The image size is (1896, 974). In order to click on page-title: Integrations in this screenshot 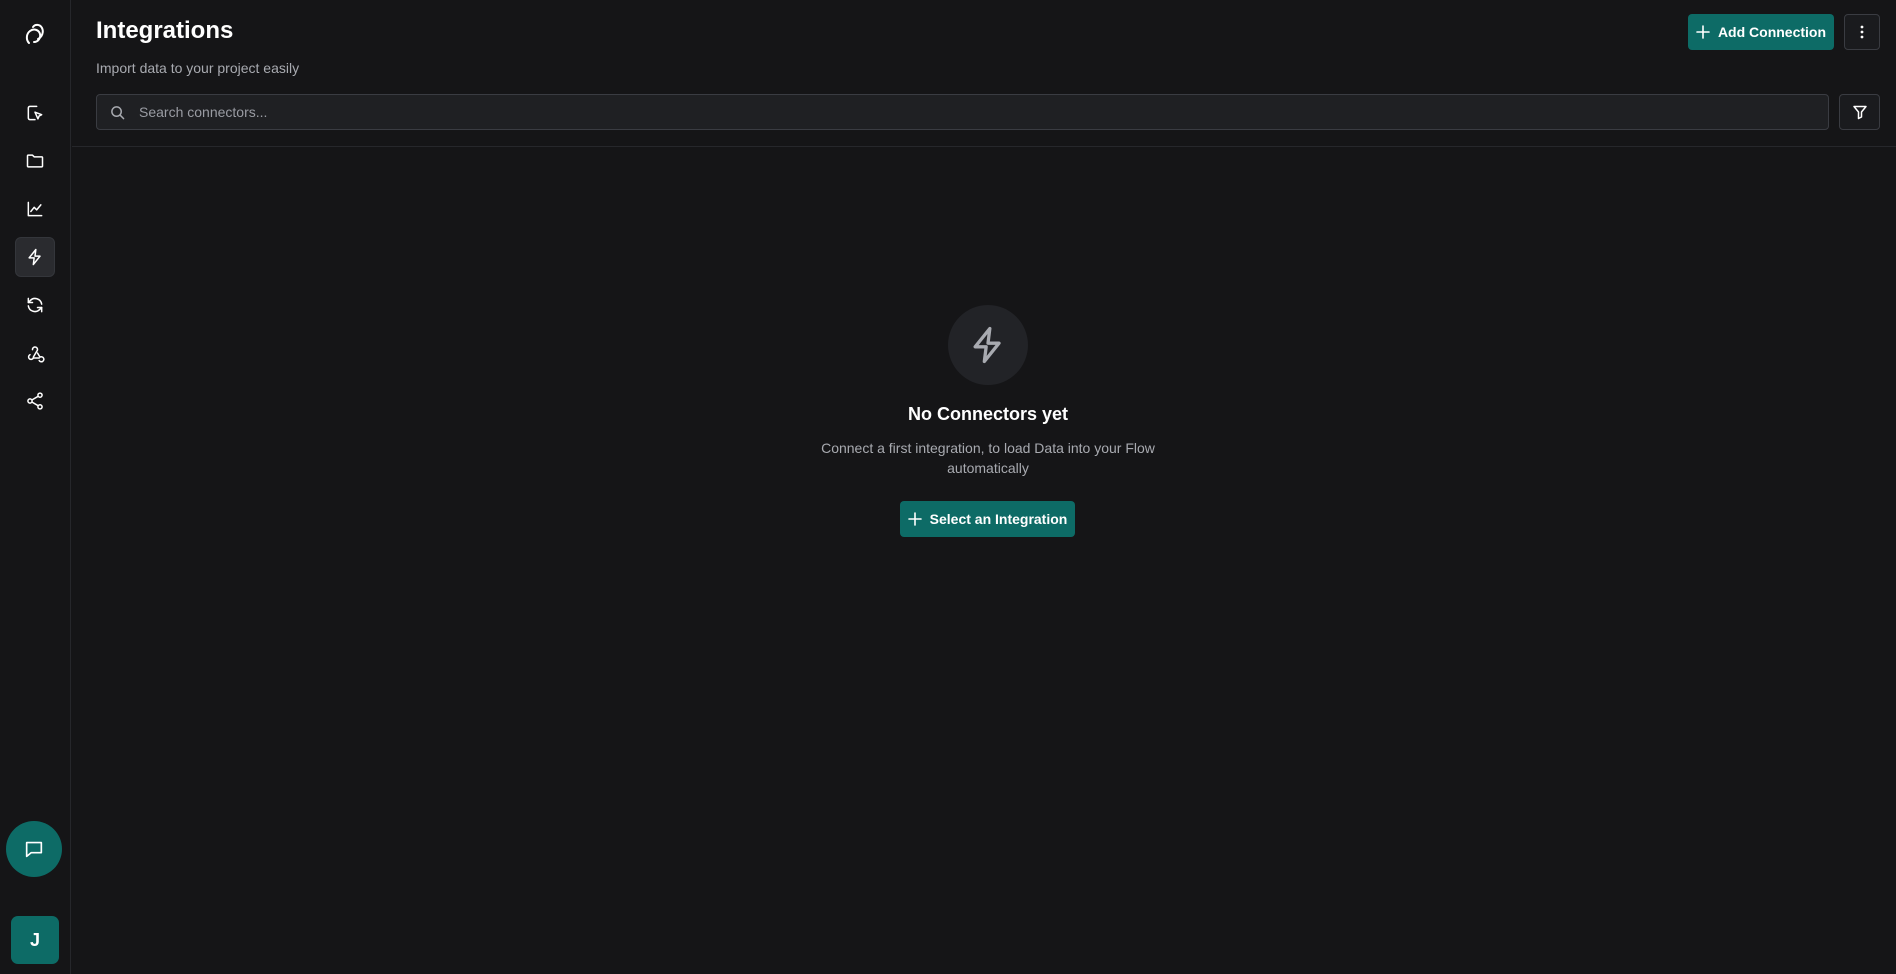, I will do `click(165, 30)`.